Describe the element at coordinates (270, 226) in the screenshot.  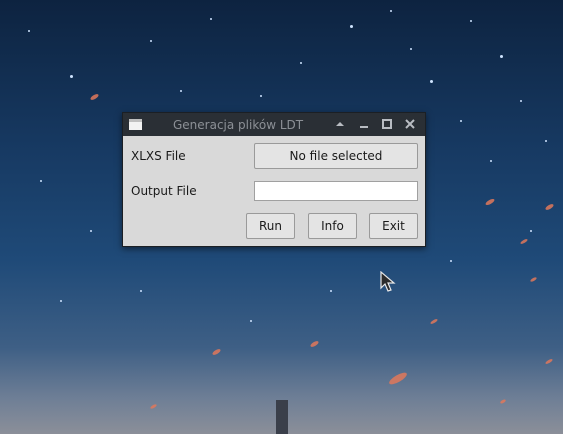
I see `run-button: Run` at that location.